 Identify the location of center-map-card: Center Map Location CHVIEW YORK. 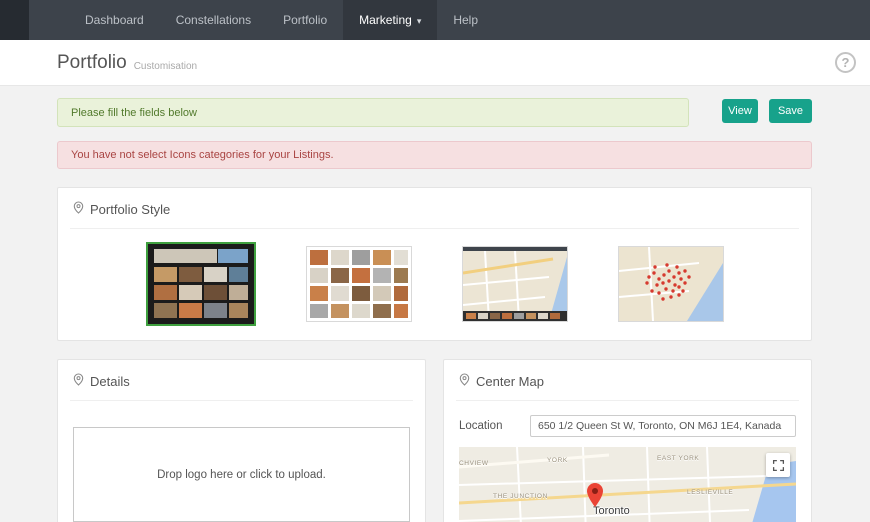
(627, 440).